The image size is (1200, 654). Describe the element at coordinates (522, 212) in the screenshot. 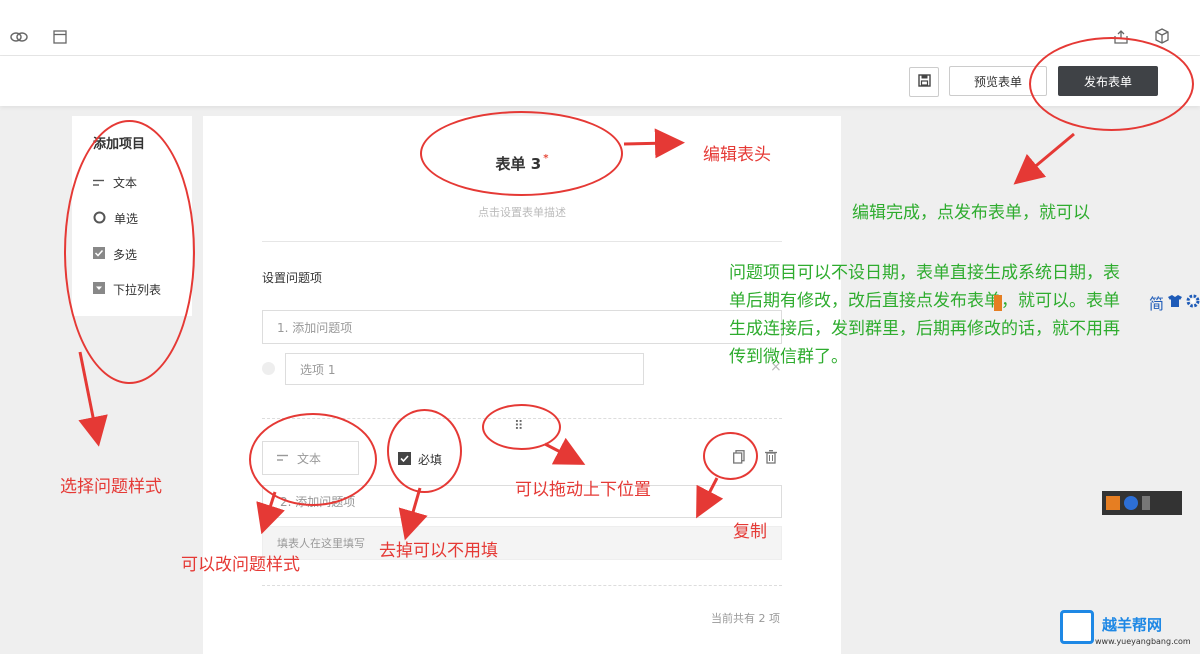

I see `form-description: 点击设置表单描述` at that location.